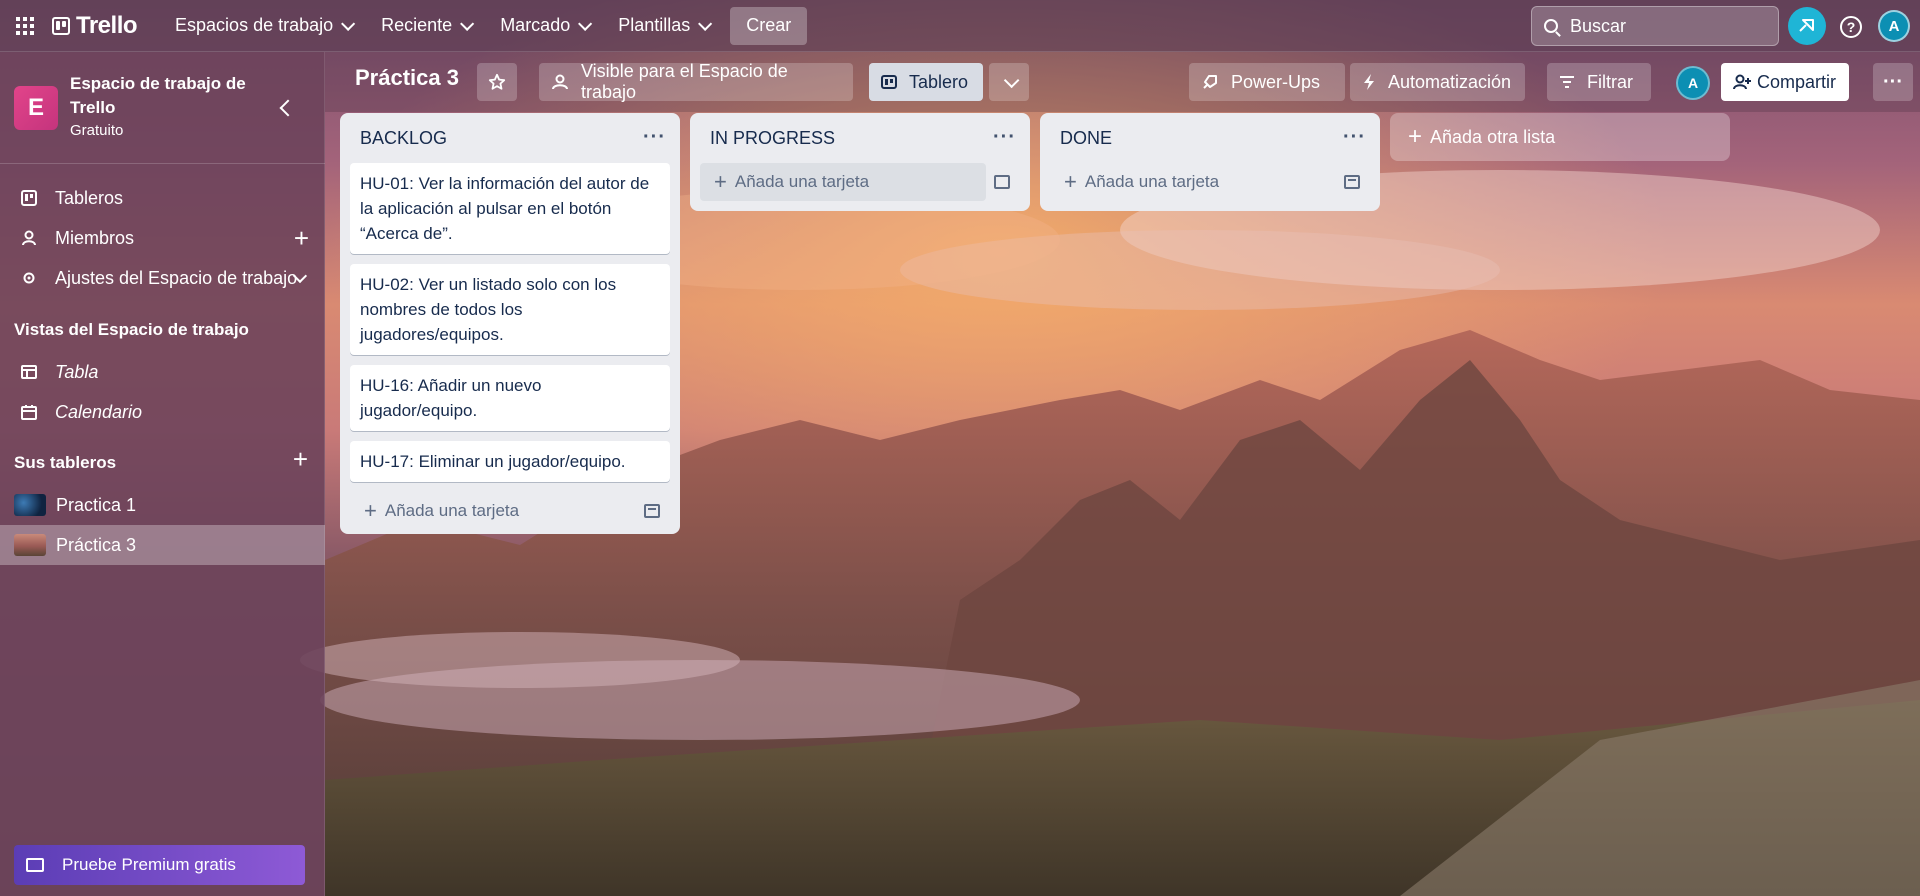 The height and width of the screenshot is (896, 1920). I want to click on add-member-icon: +, so click(301, 238).